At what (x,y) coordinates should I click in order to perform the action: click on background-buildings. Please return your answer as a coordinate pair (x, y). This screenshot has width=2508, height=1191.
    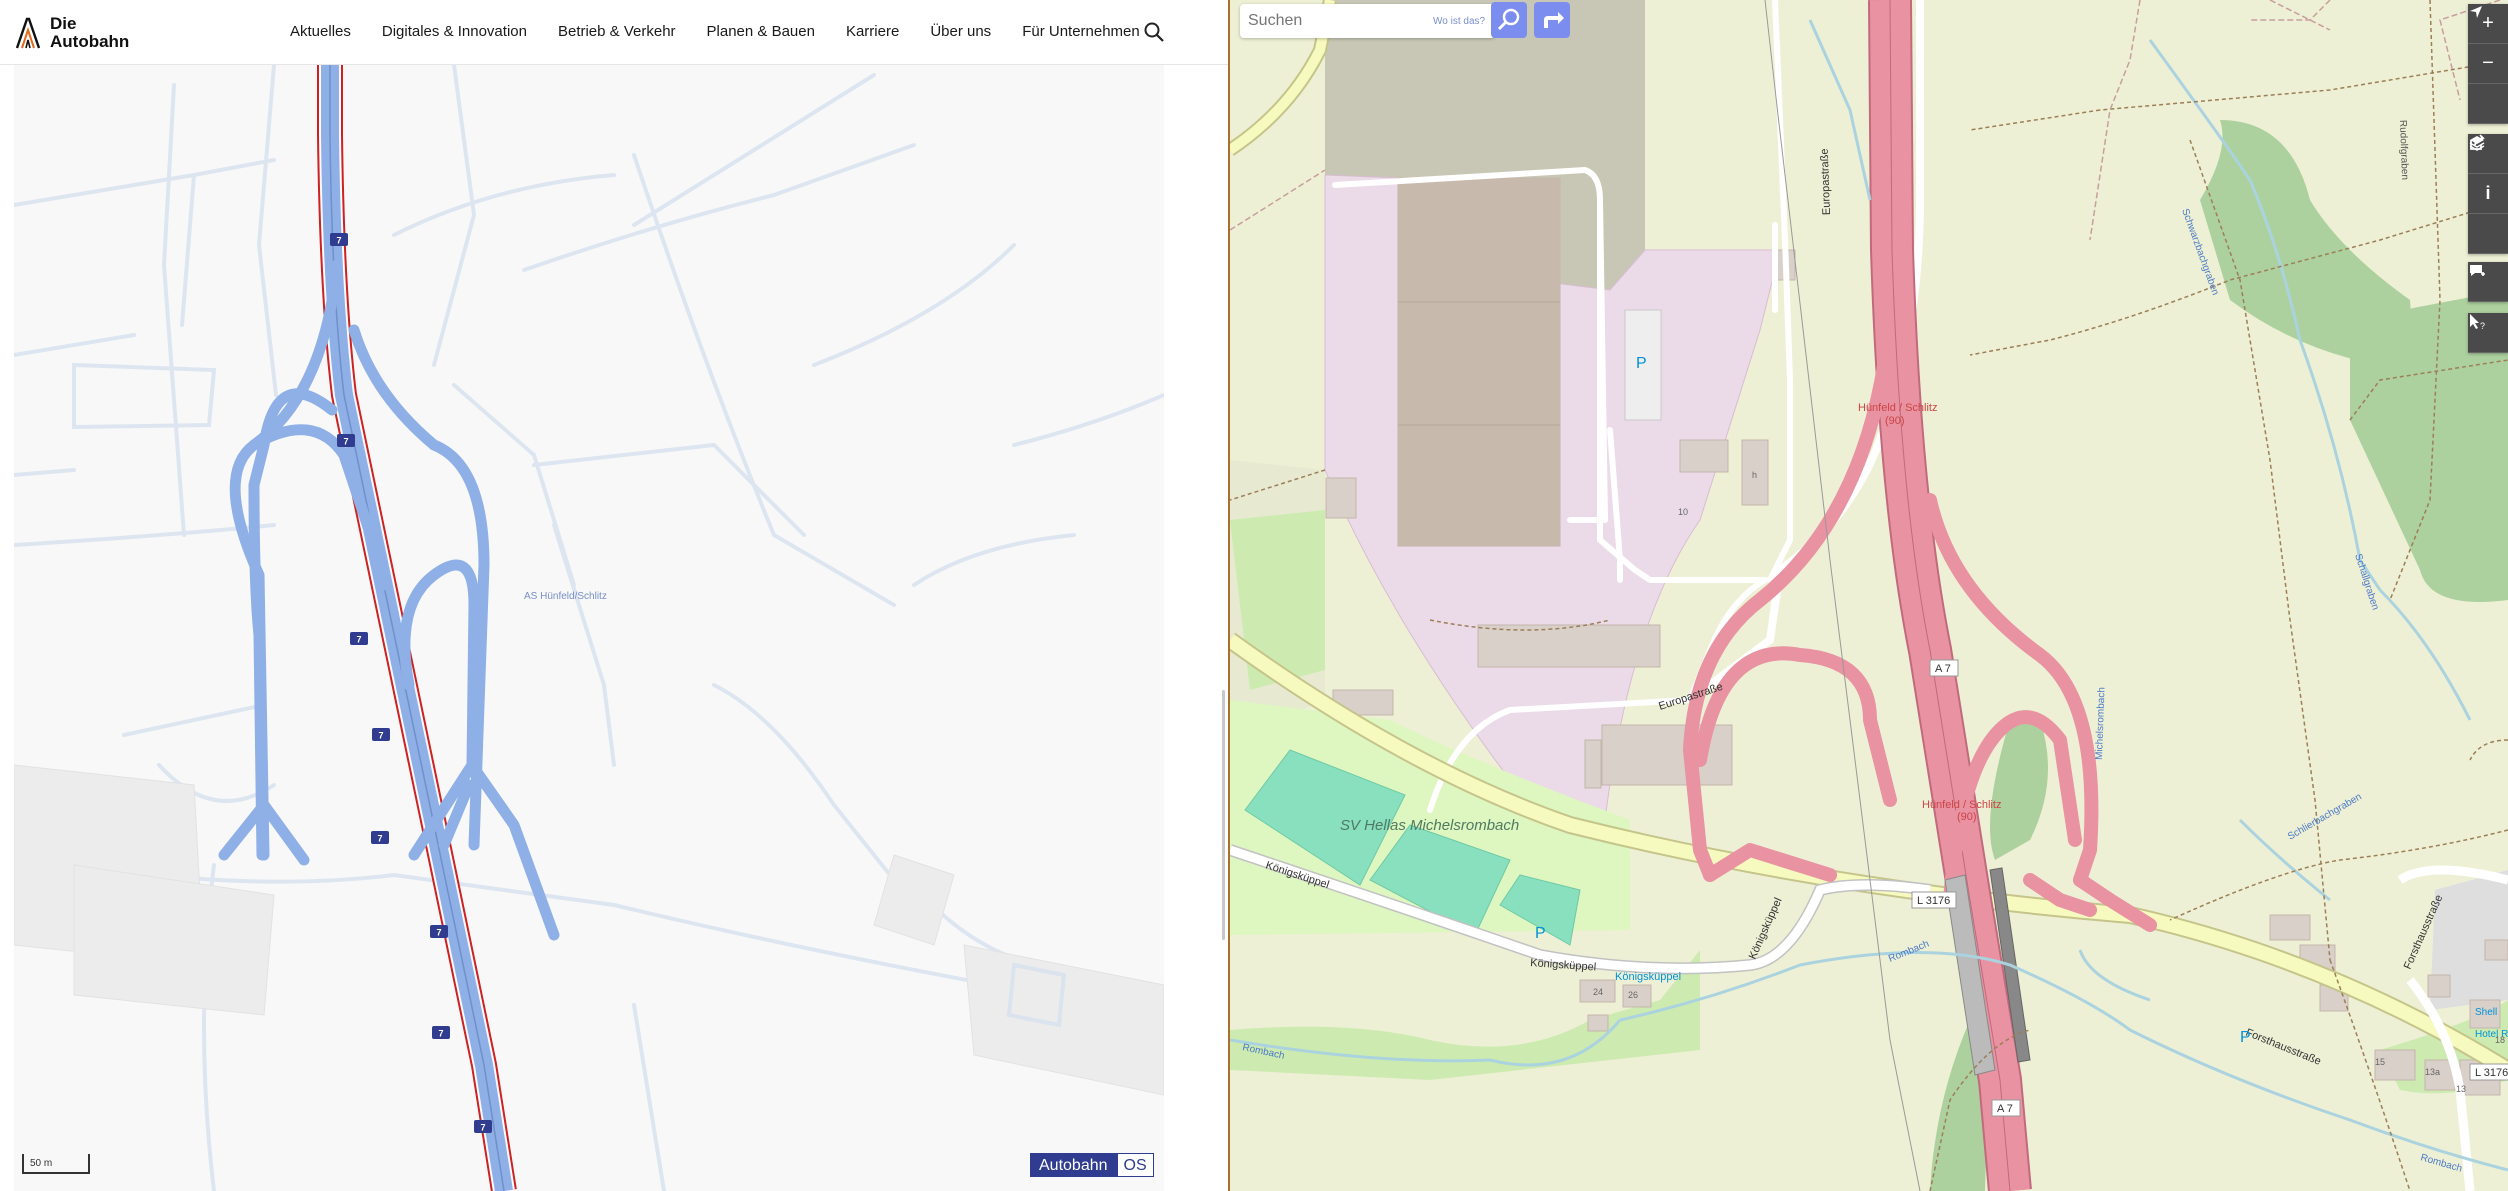
    Looking at the image, I should click on (589, 930).